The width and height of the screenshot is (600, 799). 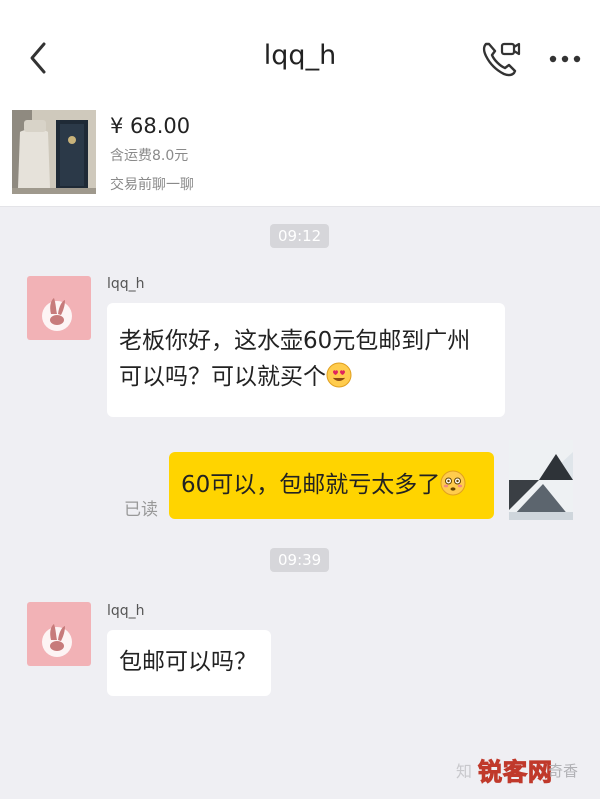 I want to click on watermark-prefix: 知, so click(x=464, y=771).